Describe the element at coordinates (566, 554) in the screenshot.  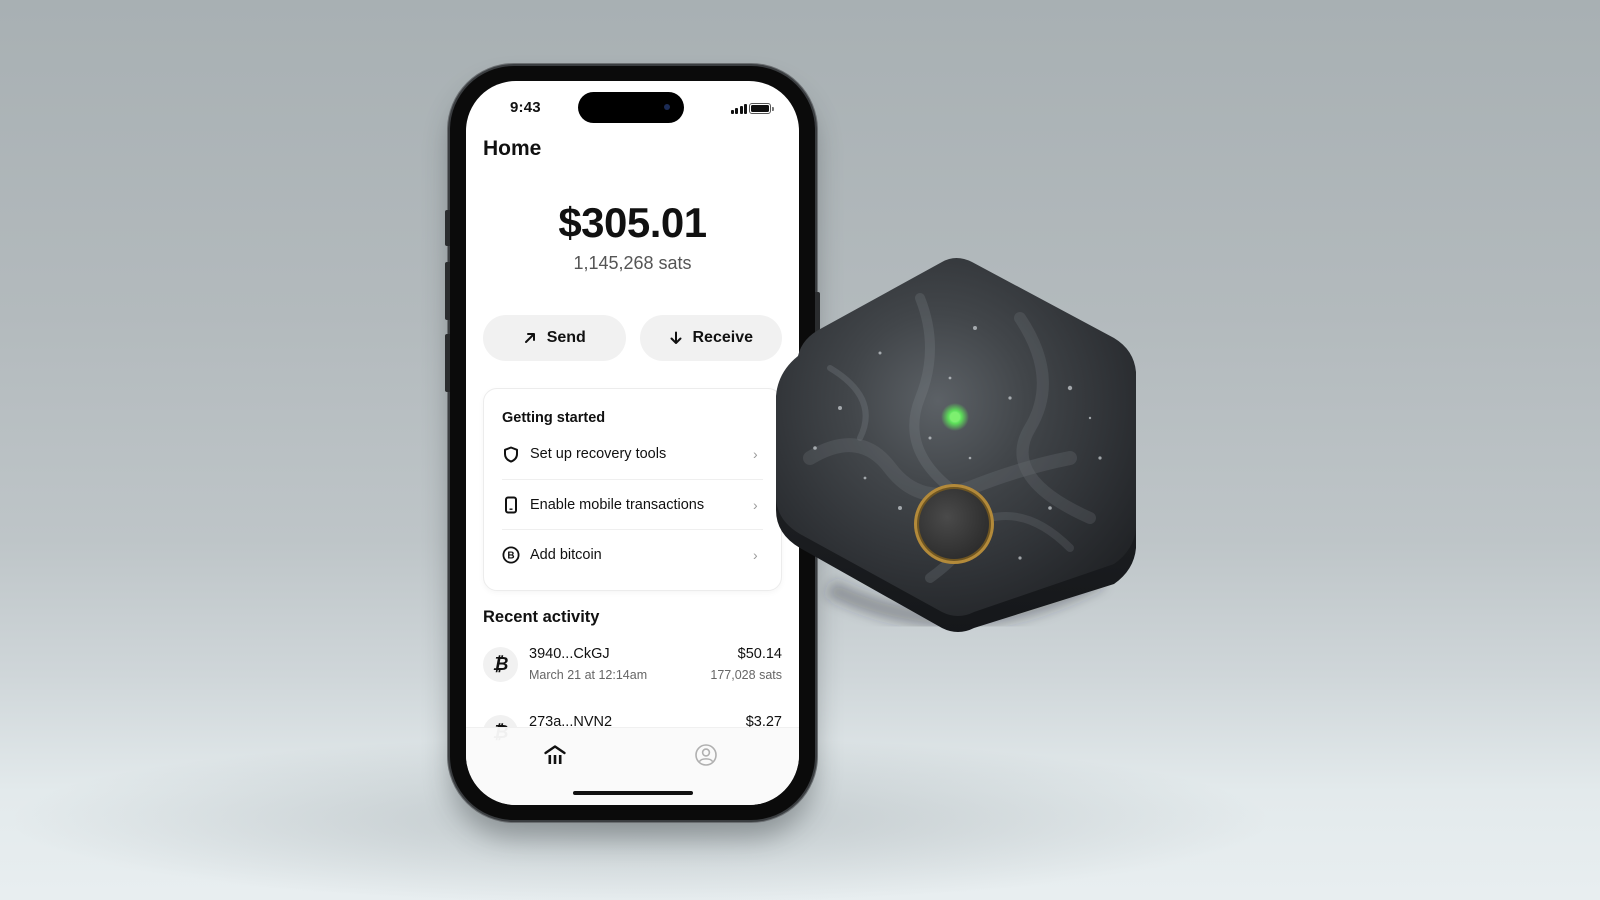
I see `item-label: Add bitcoin` at that location.